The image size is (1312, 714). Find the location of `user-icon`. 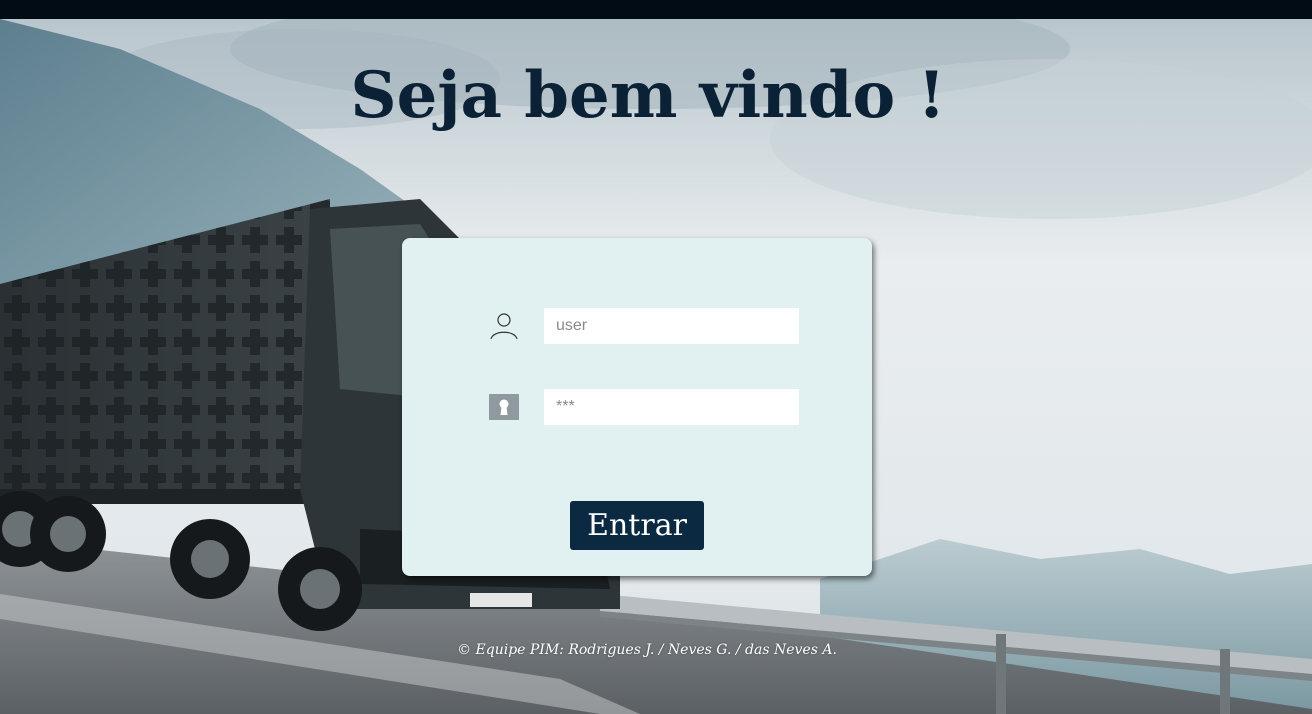

user-icon is located at coordinates (504, 326).